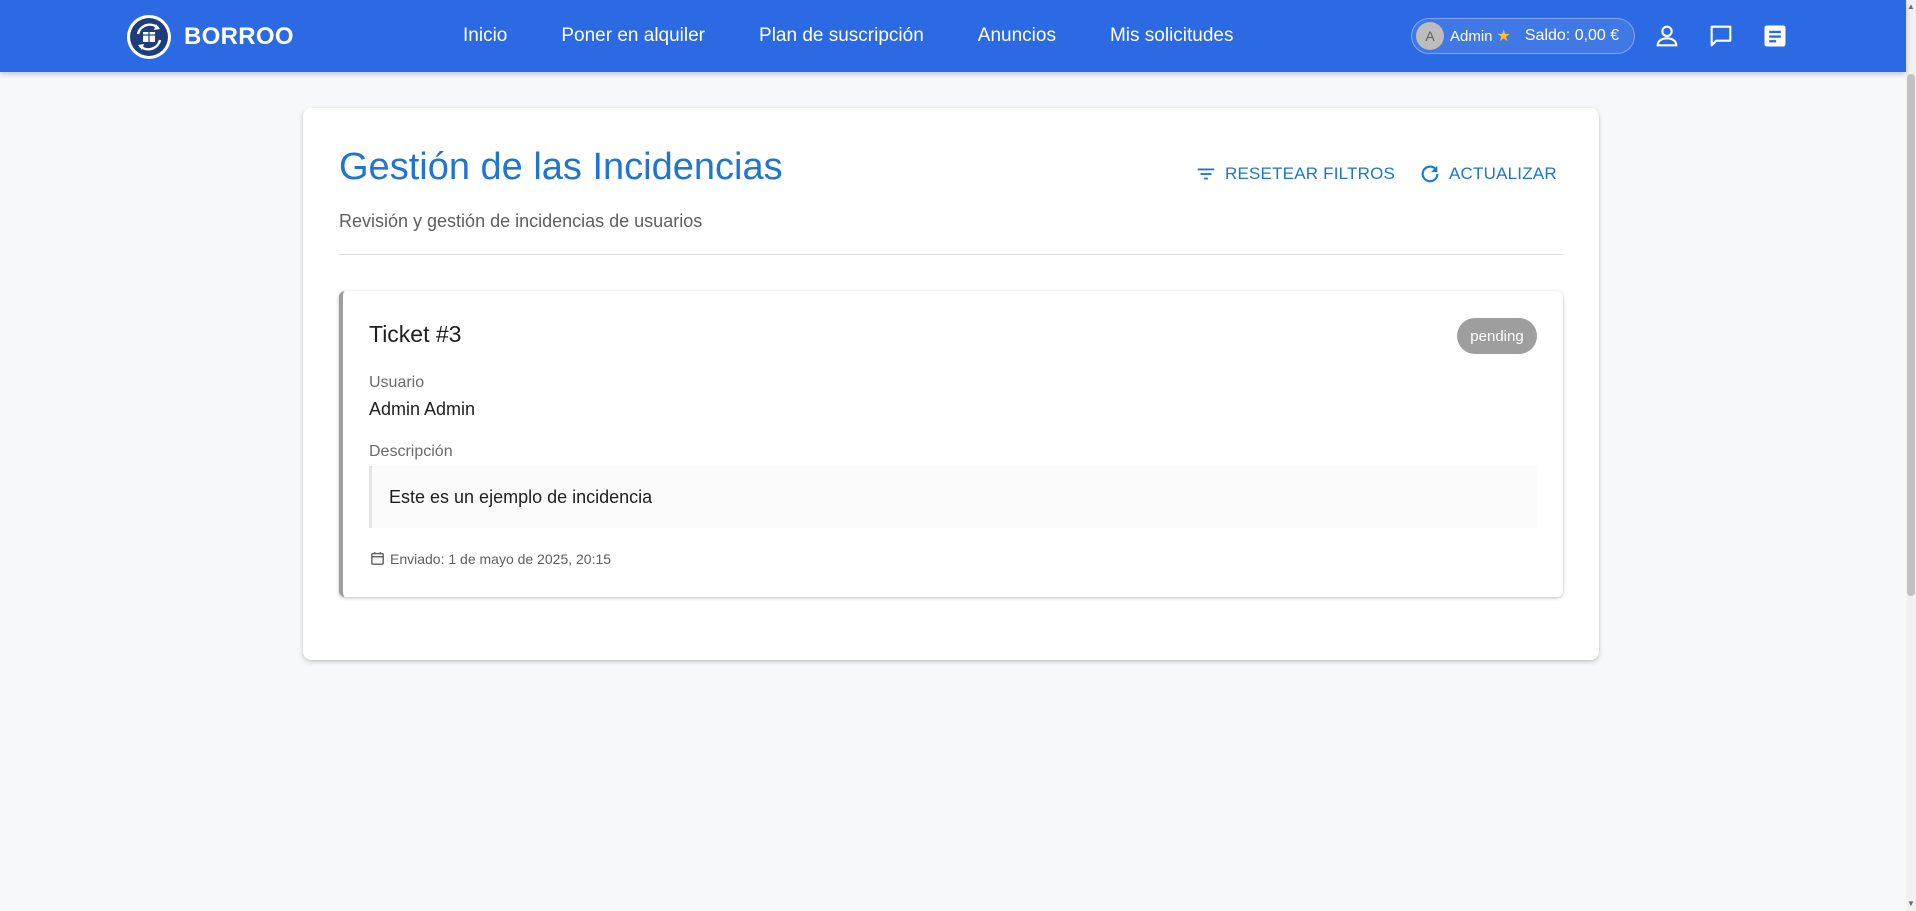  Describe the element at coordinates (1503, 173) in the screenshot. I see `refresh-label: ACTUALIZAR` at that location.